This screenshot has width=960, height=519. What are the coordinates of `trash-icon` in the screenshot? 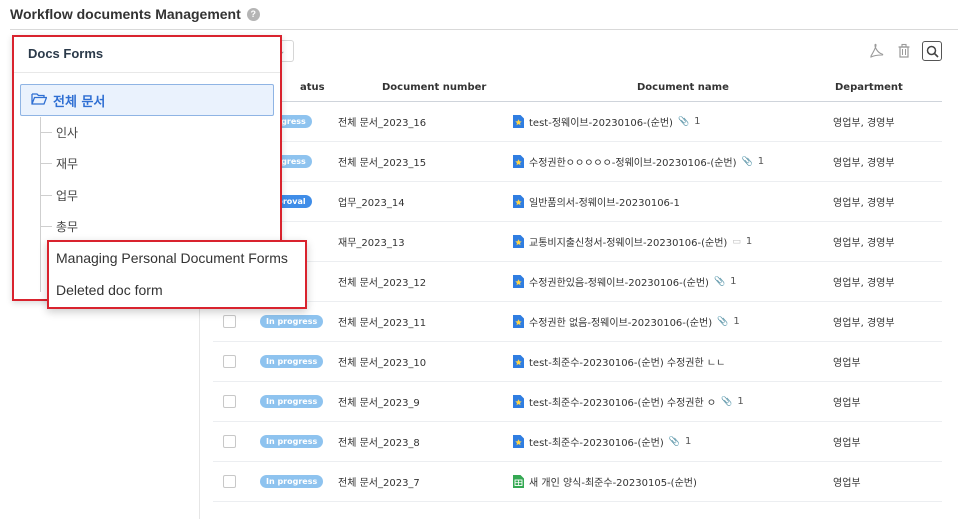 It's located at (904, 51).